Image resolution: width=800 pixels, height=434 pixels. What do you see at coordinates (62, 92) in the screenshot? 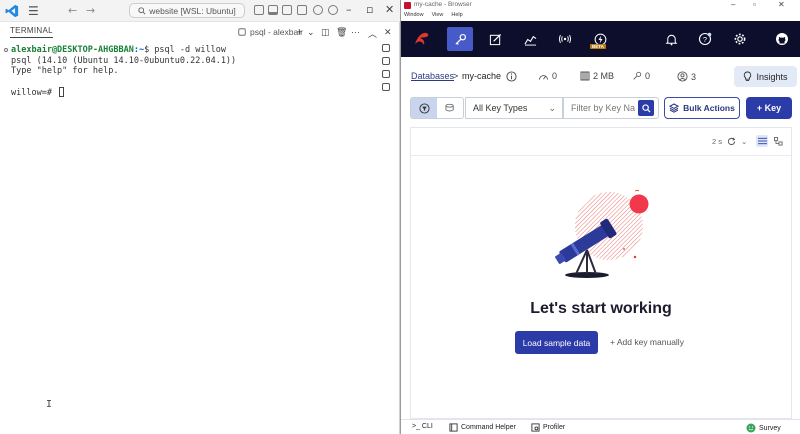
I see `terminal-cursor` at bounding box center [62, 92].